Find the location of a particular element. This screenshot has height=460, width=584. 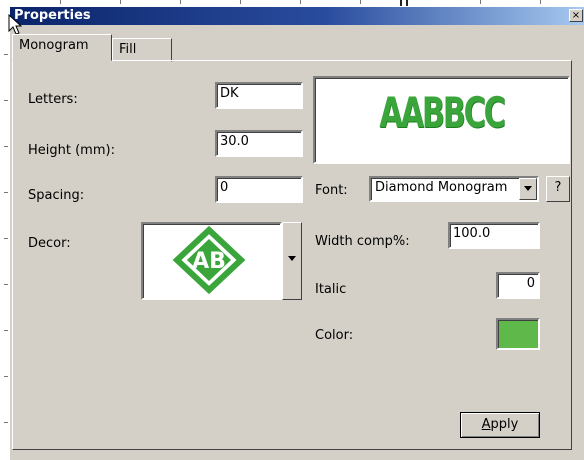

apply-button: Apply is located at coordinates (500, 425).